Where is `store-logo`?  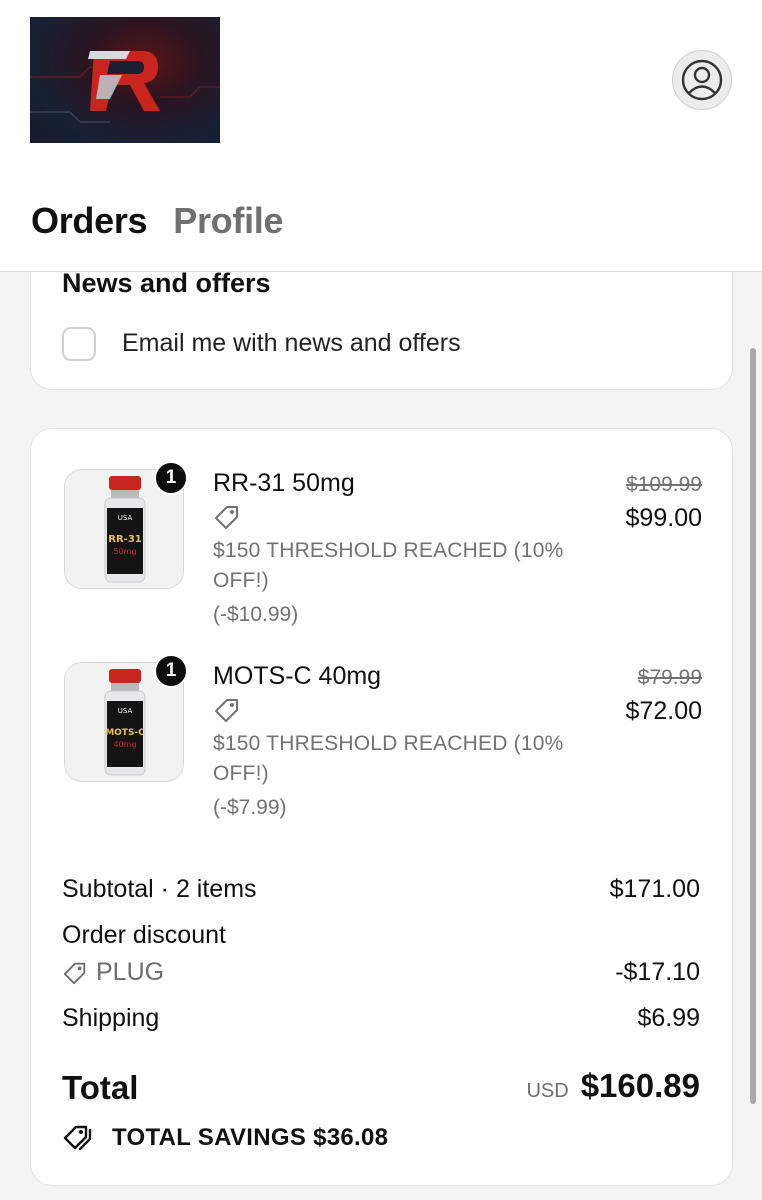 store-logo is located at coordinates (125, 80).